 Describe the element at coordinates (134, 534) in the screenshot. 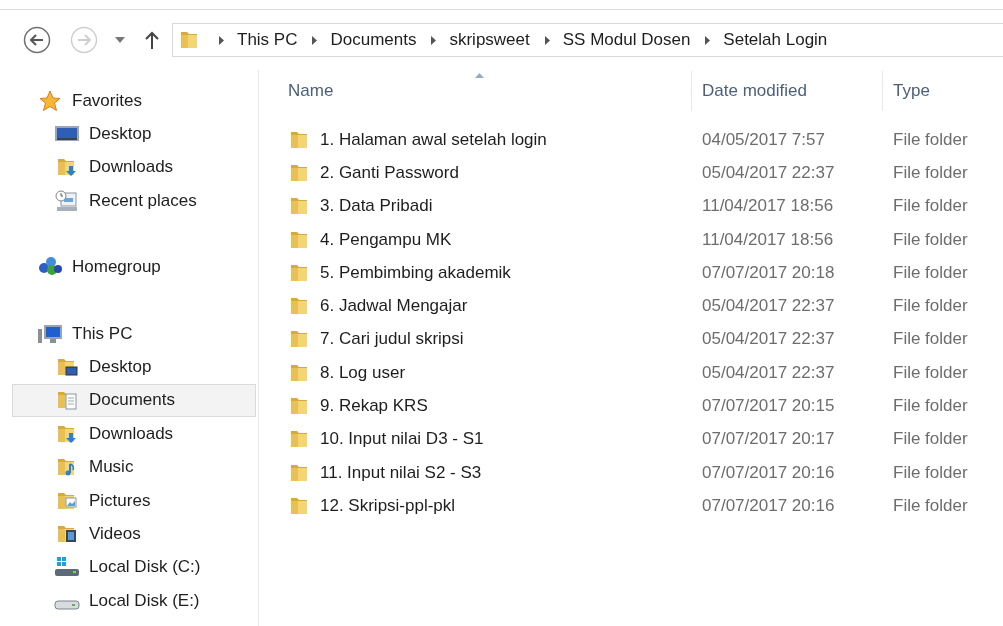

I see `nav-item: Videos` at that location.